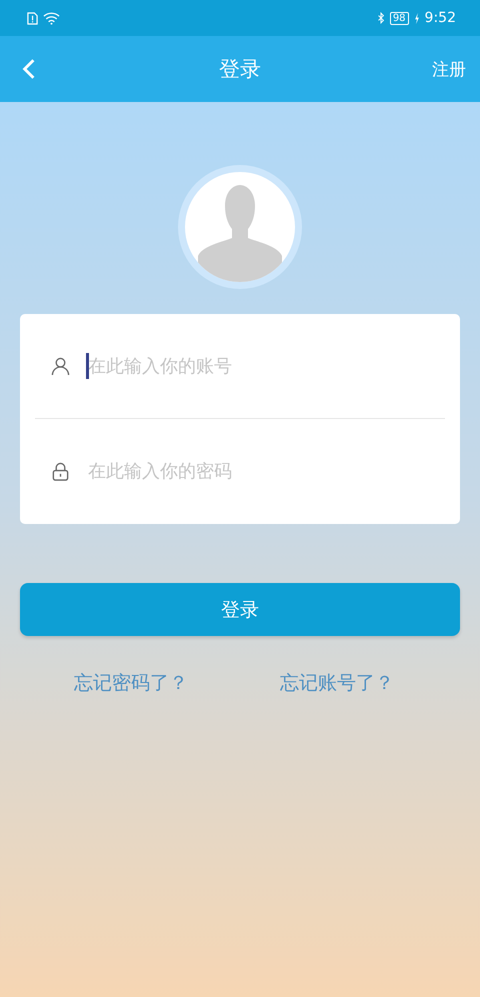 This screenshot has width=480, height=997. What do you see at coordinates (380, 18) in the screenshot?
I see `bluetooth-icon` at bounding box center [380, 18].